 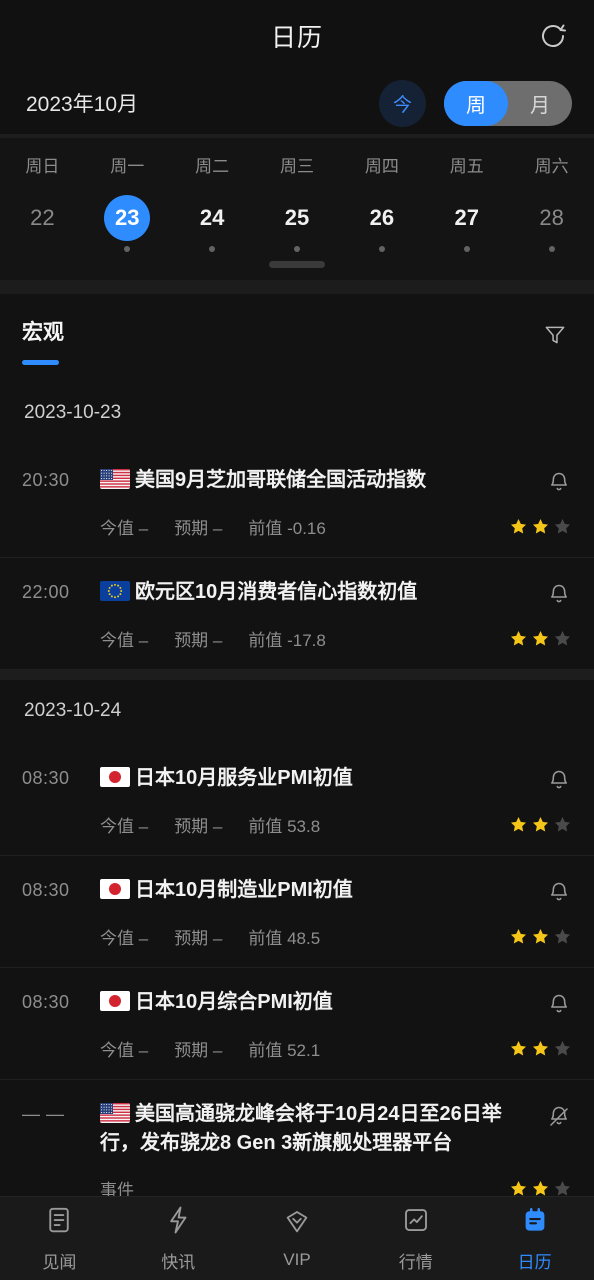 What do you see at coordinates (297, 218) in the screenshot?
I see `day-number: 25` at bounding box center [297, 218].